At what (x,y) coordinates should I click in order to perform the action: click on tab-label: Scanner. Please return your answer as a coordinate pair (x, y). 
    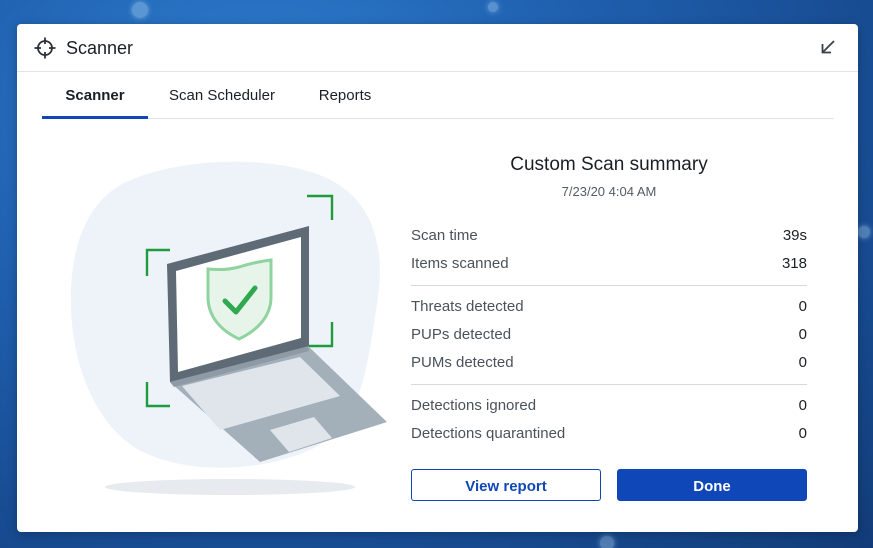
    Looking at the image, I should click on (95, 95).